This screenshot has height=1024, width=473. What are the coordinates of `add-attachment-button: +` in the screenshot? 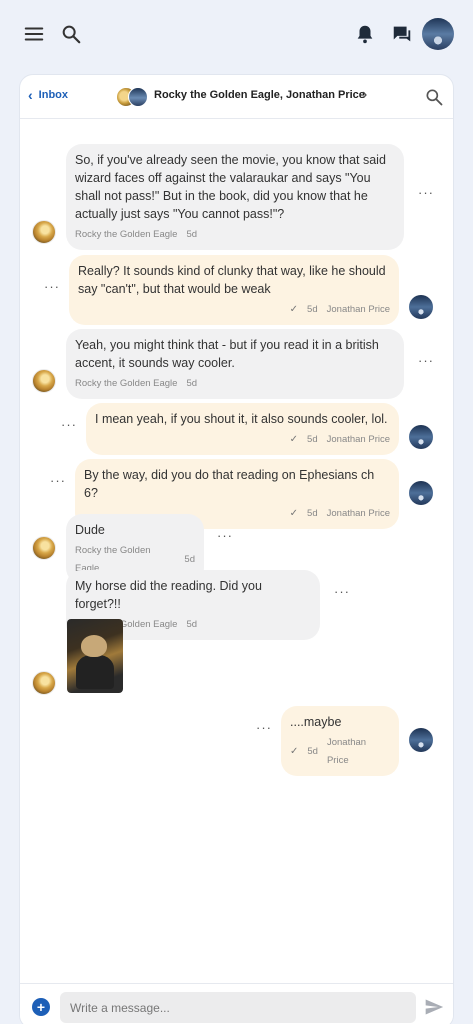 It's located at (41, 1007).